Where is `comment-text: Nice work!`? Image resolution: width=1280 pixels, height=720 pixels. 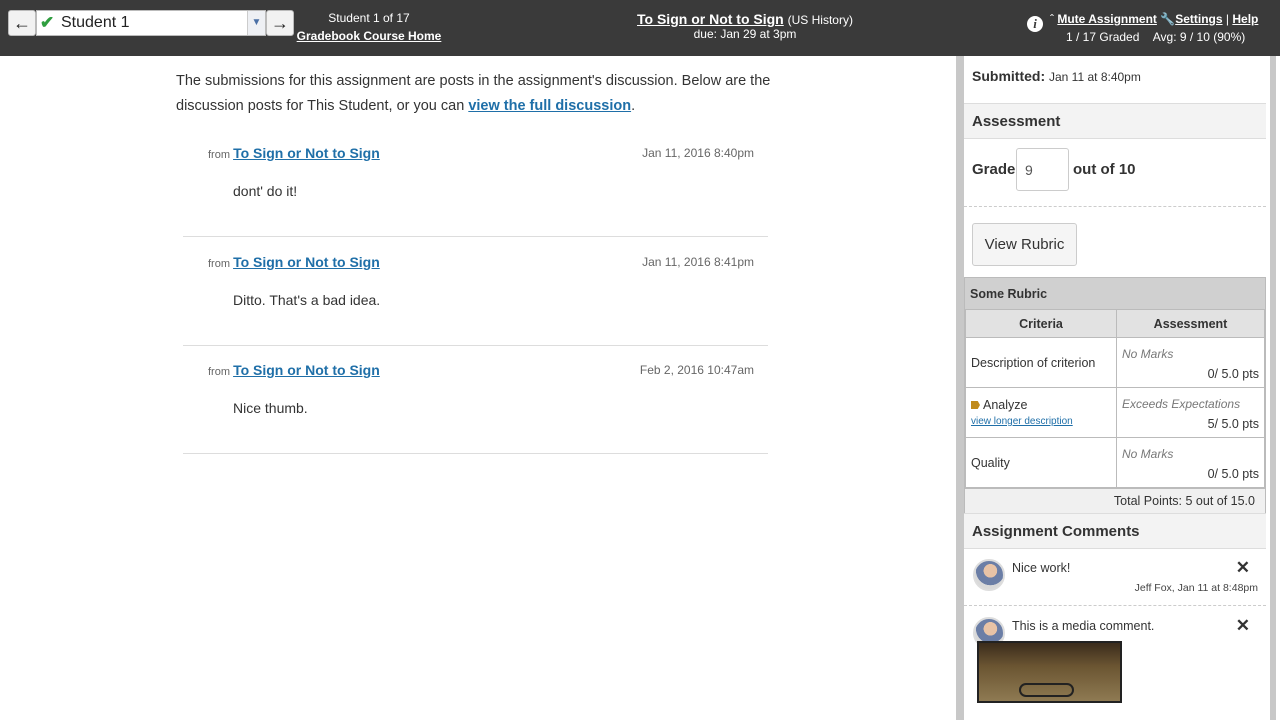 comment-text: Nice work! is located at coordinates (1041, 568).